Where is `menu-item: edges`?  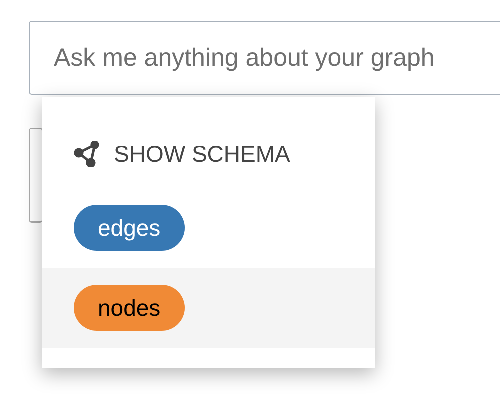
menu-item: edges is located at coordinates (208, 228).